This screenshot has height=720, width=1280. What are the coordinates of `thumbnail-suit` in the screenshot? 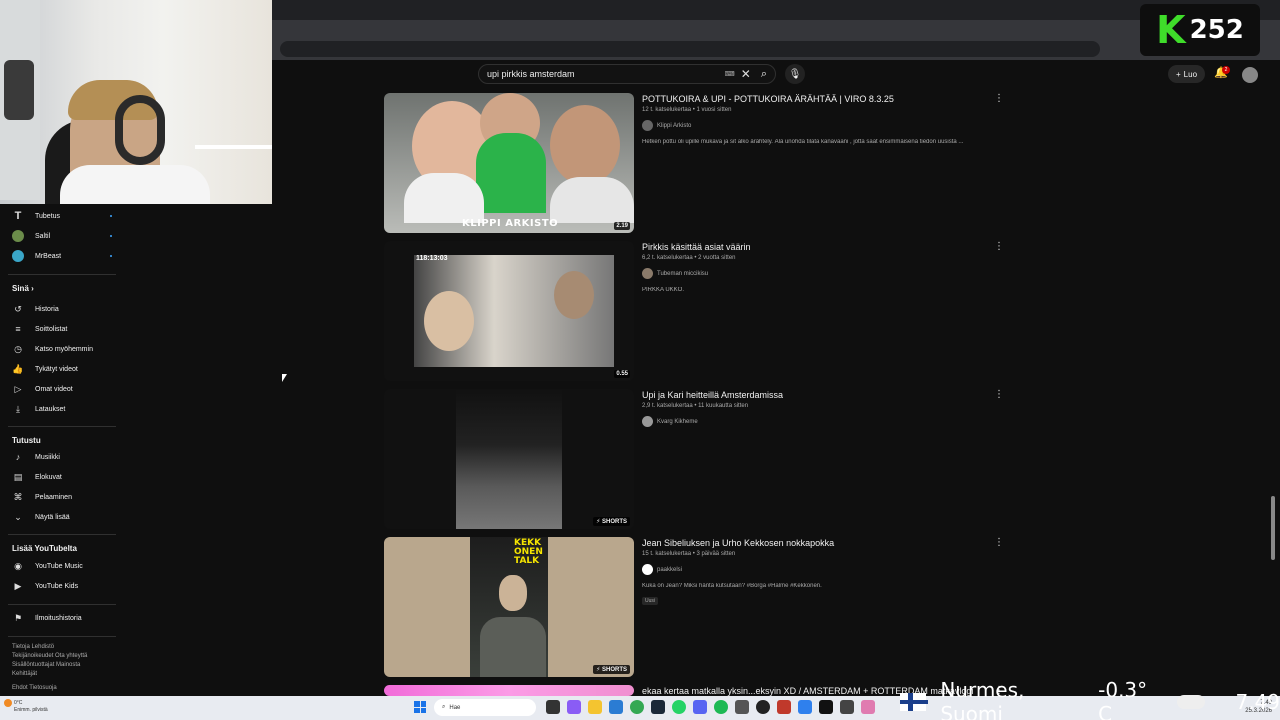 It's located at (513, 647).